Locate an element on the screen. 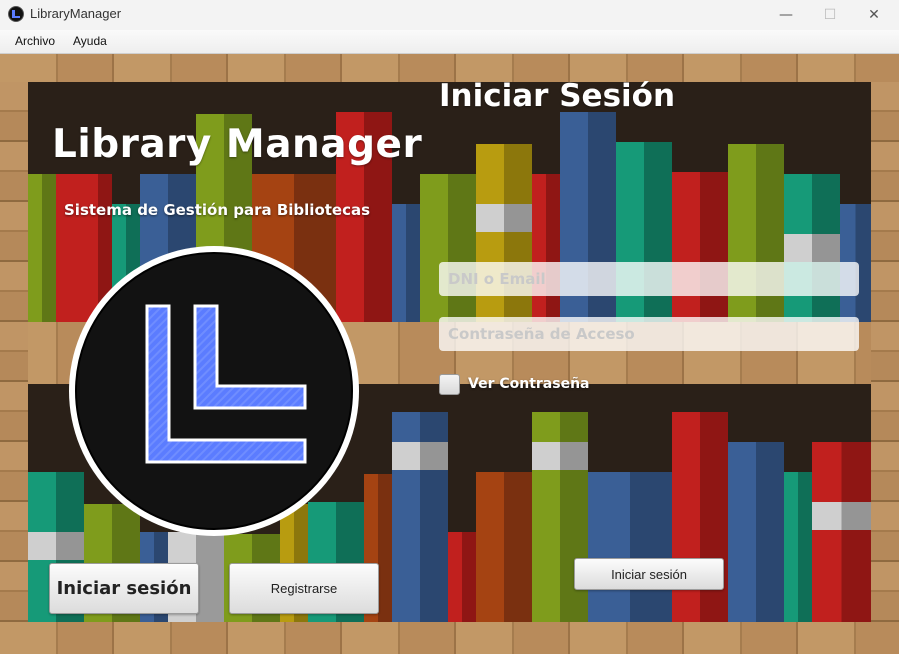 This screenshot has height=654, width=899. ll-logo-icon is located at coordinates (226, 384).